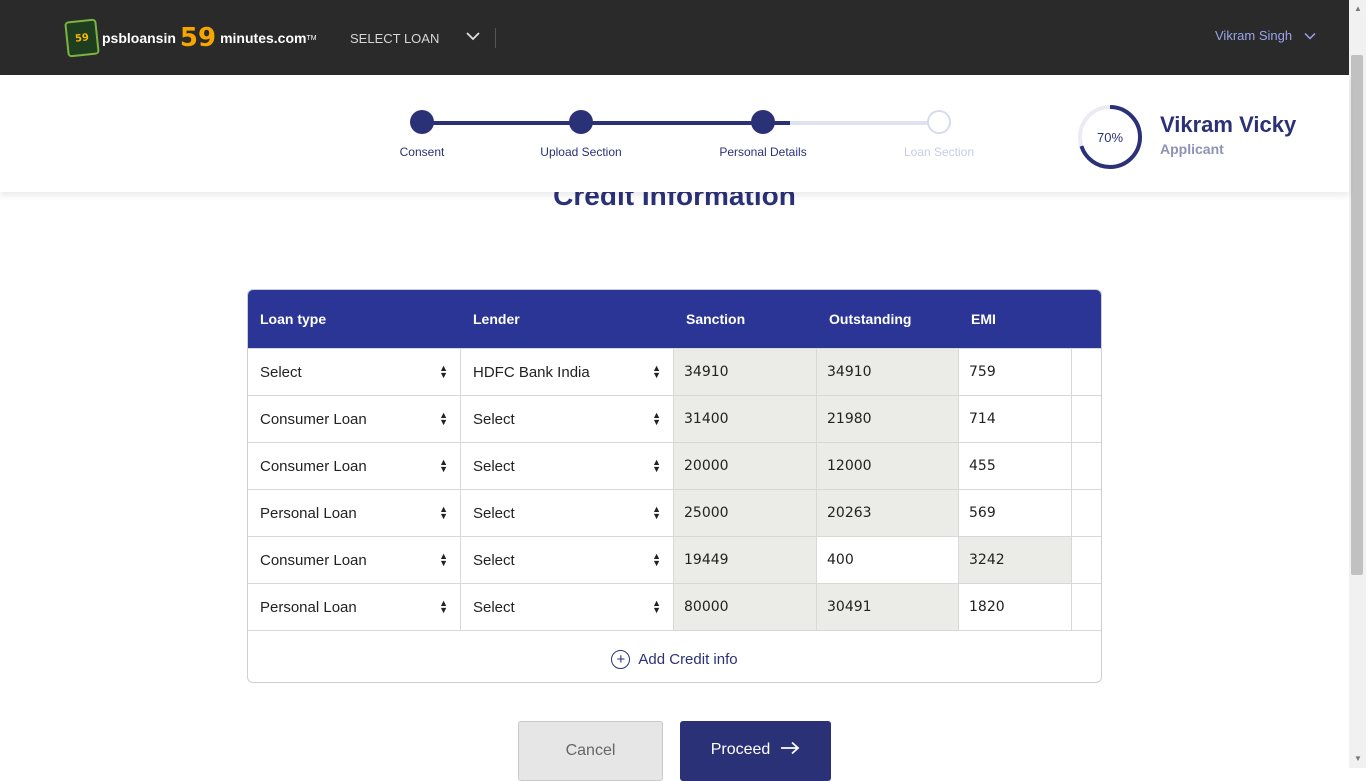 This screenshot has width=1366, height=781. What do you see at coordinates (870, 319) in the screenshot?
I see `column-header-outstanding: Outstanding` at bounding box center [870, 319].